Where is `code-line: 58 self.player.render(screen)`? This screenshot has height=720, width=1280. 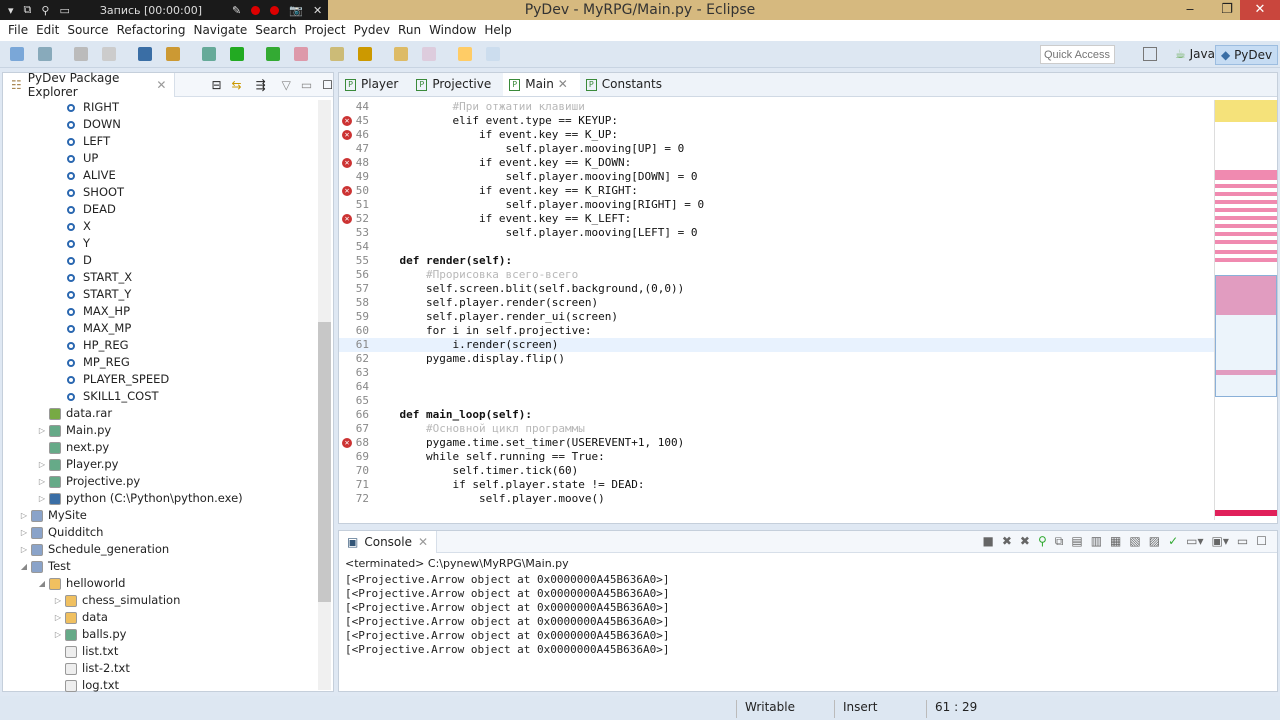 code-line: 58 self.player.render(screen) is located at coordinates (776, 303).